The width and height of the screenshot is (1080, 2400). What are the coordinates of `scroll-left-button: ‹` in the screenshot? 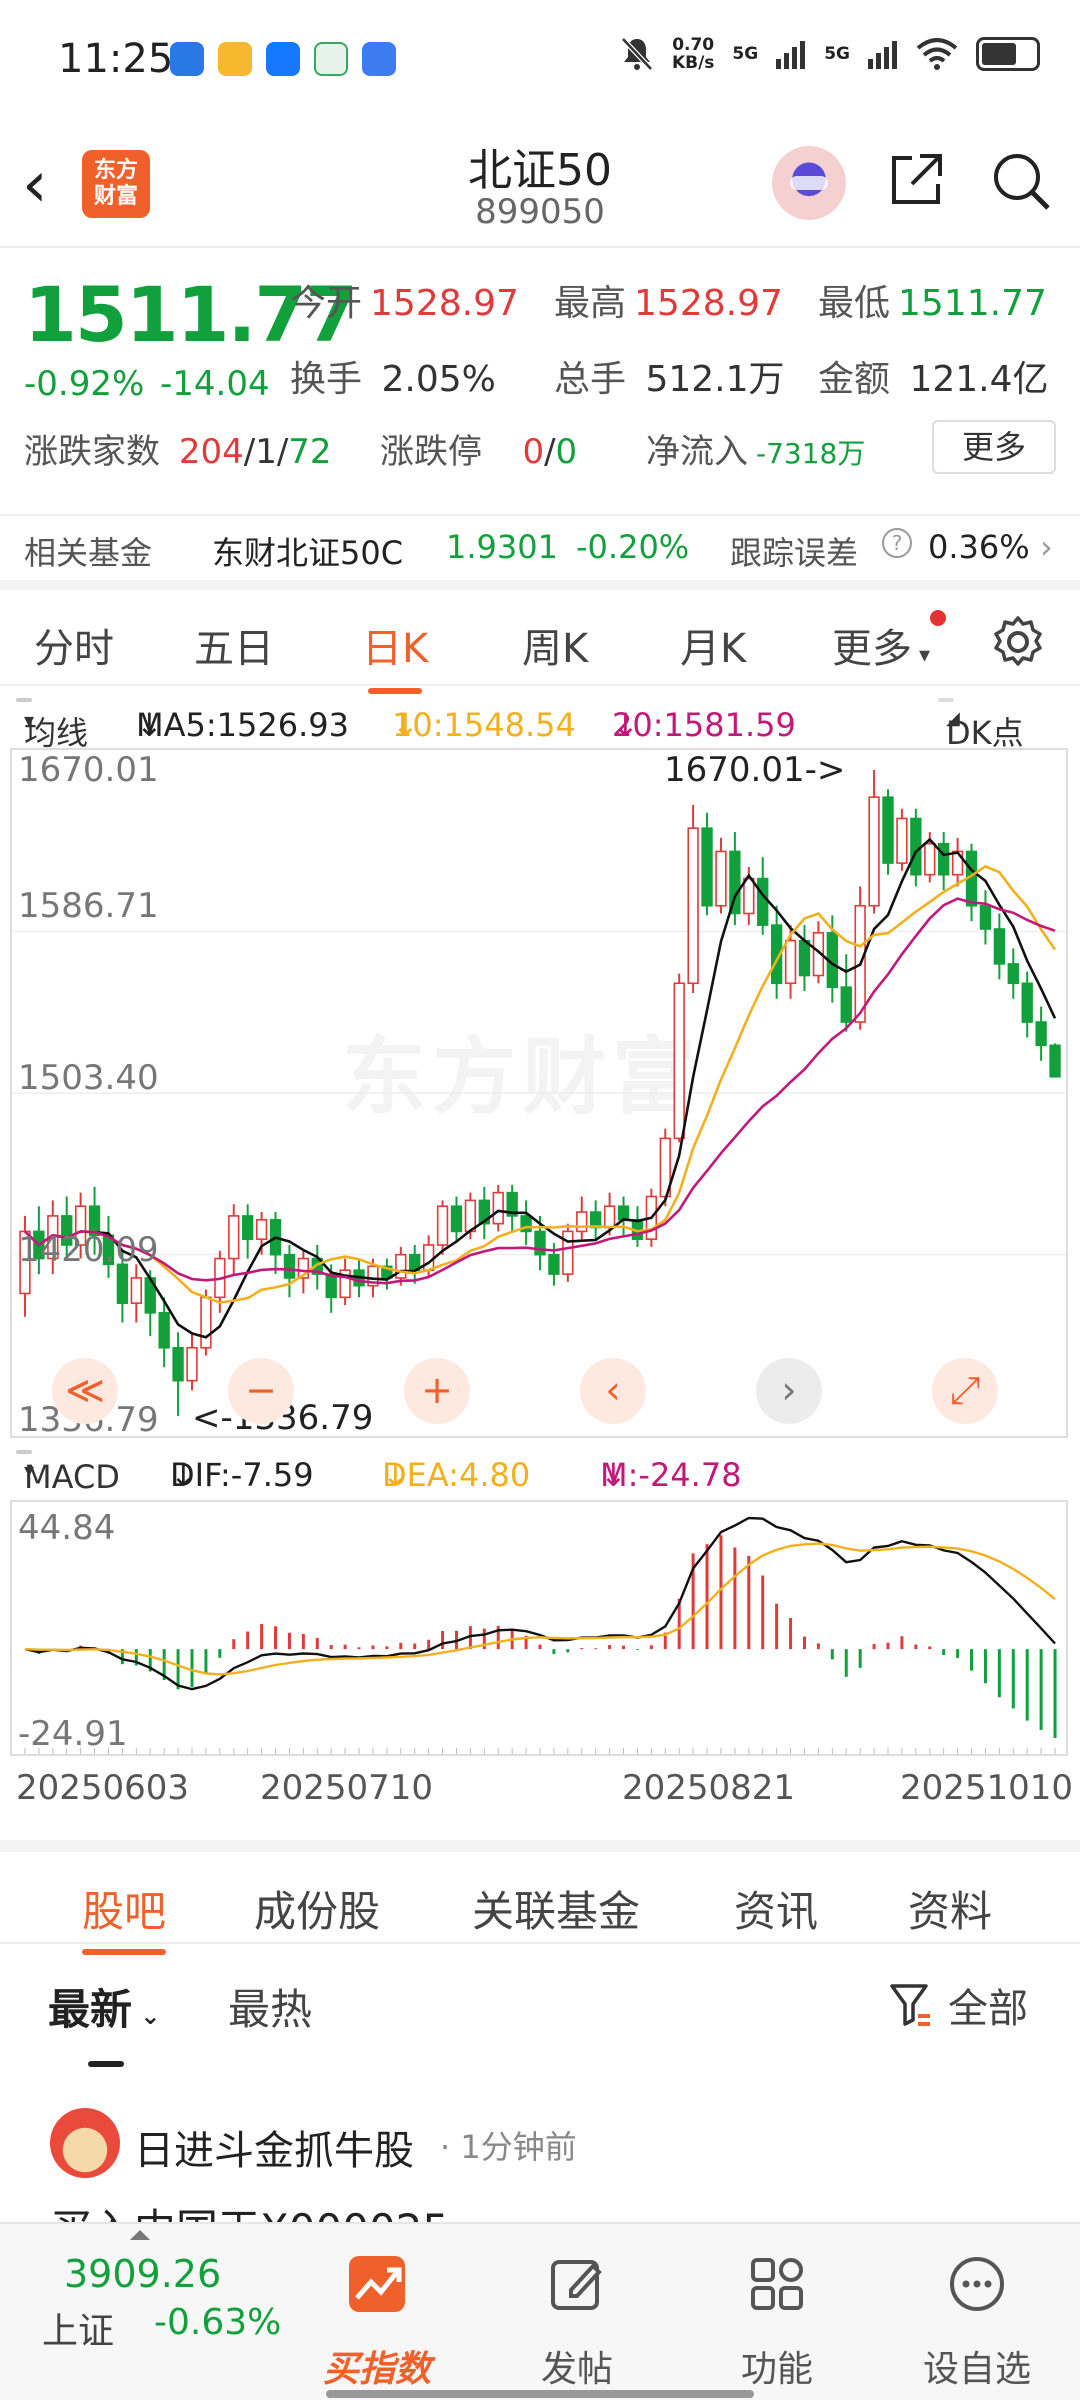 It's located at (613, 1391).